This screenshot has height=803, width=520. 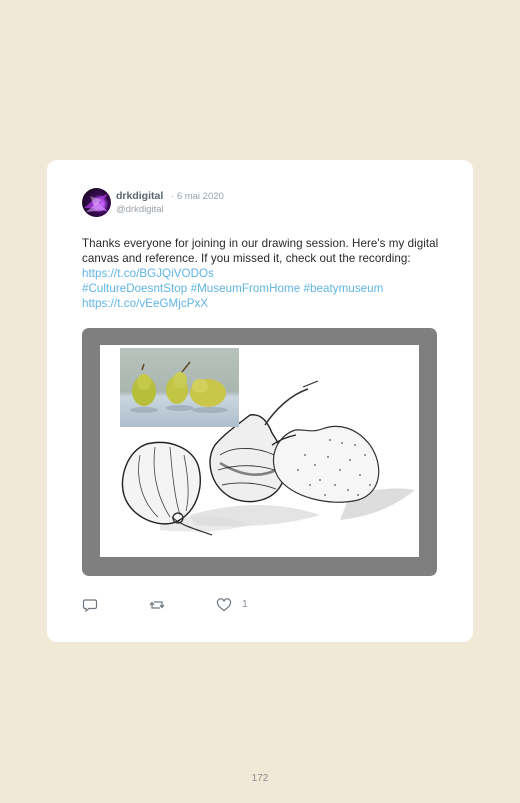 What do you see at coordinates (262, 204) in the screenshot?
I see `tweet-header: drkdigital · 6 mai 2020 @drkdigital` at bounding box center [262, 204].